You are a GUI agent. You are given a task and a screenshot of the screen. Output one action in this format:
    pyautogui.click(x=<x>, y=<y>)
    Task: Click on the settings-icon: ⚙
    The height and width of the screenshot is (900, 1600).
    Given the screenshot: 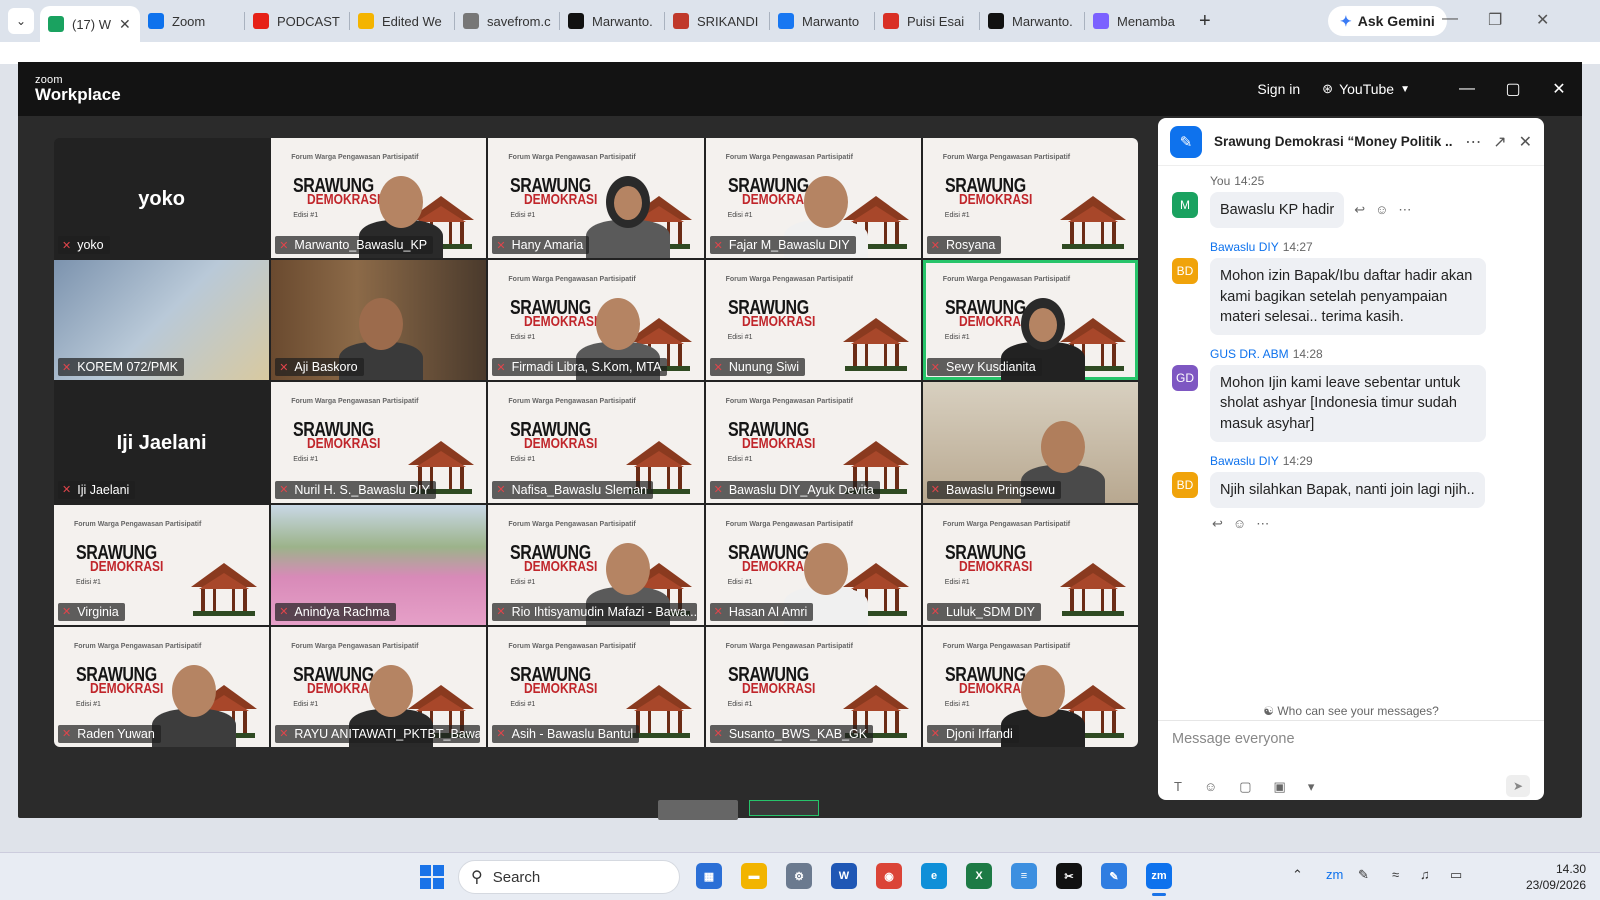 What is the action you would take?
    pyautogui.click(x=799, y=876)
    